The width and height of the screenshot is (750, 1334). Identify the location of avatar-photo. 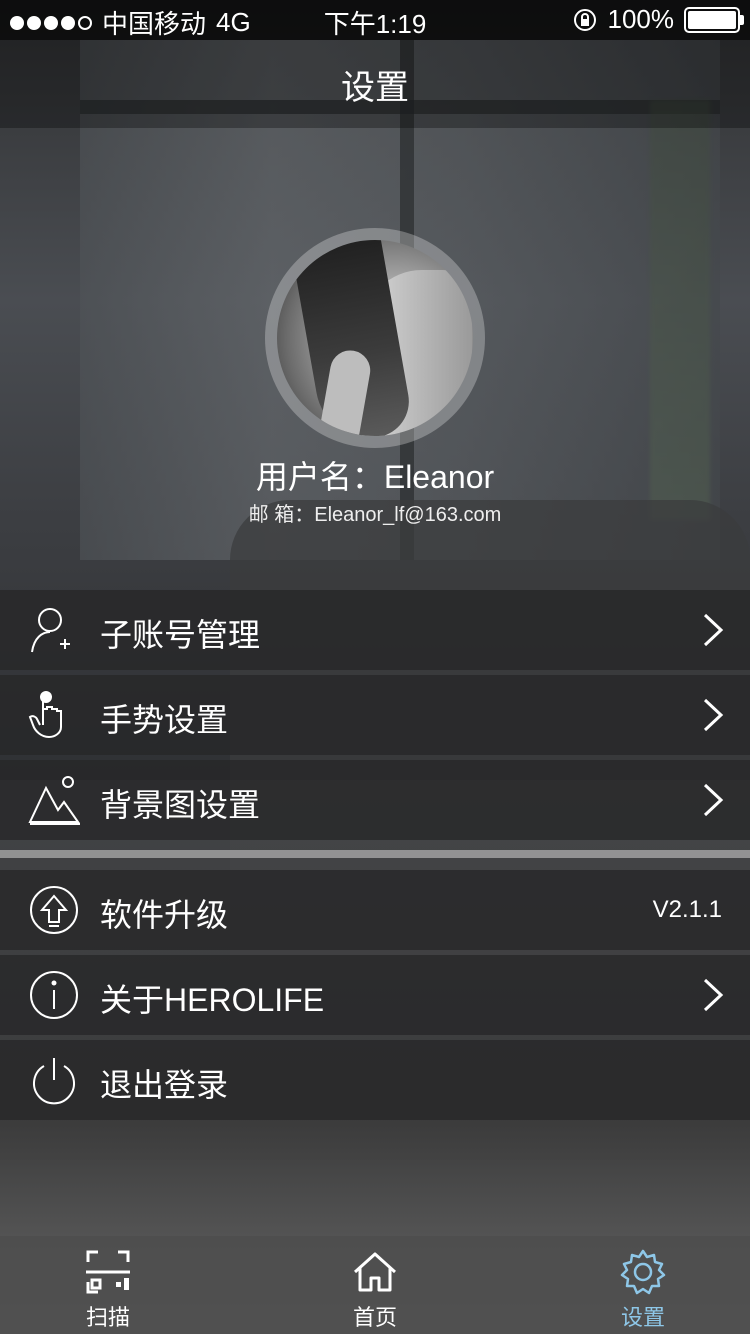
(375, 338).